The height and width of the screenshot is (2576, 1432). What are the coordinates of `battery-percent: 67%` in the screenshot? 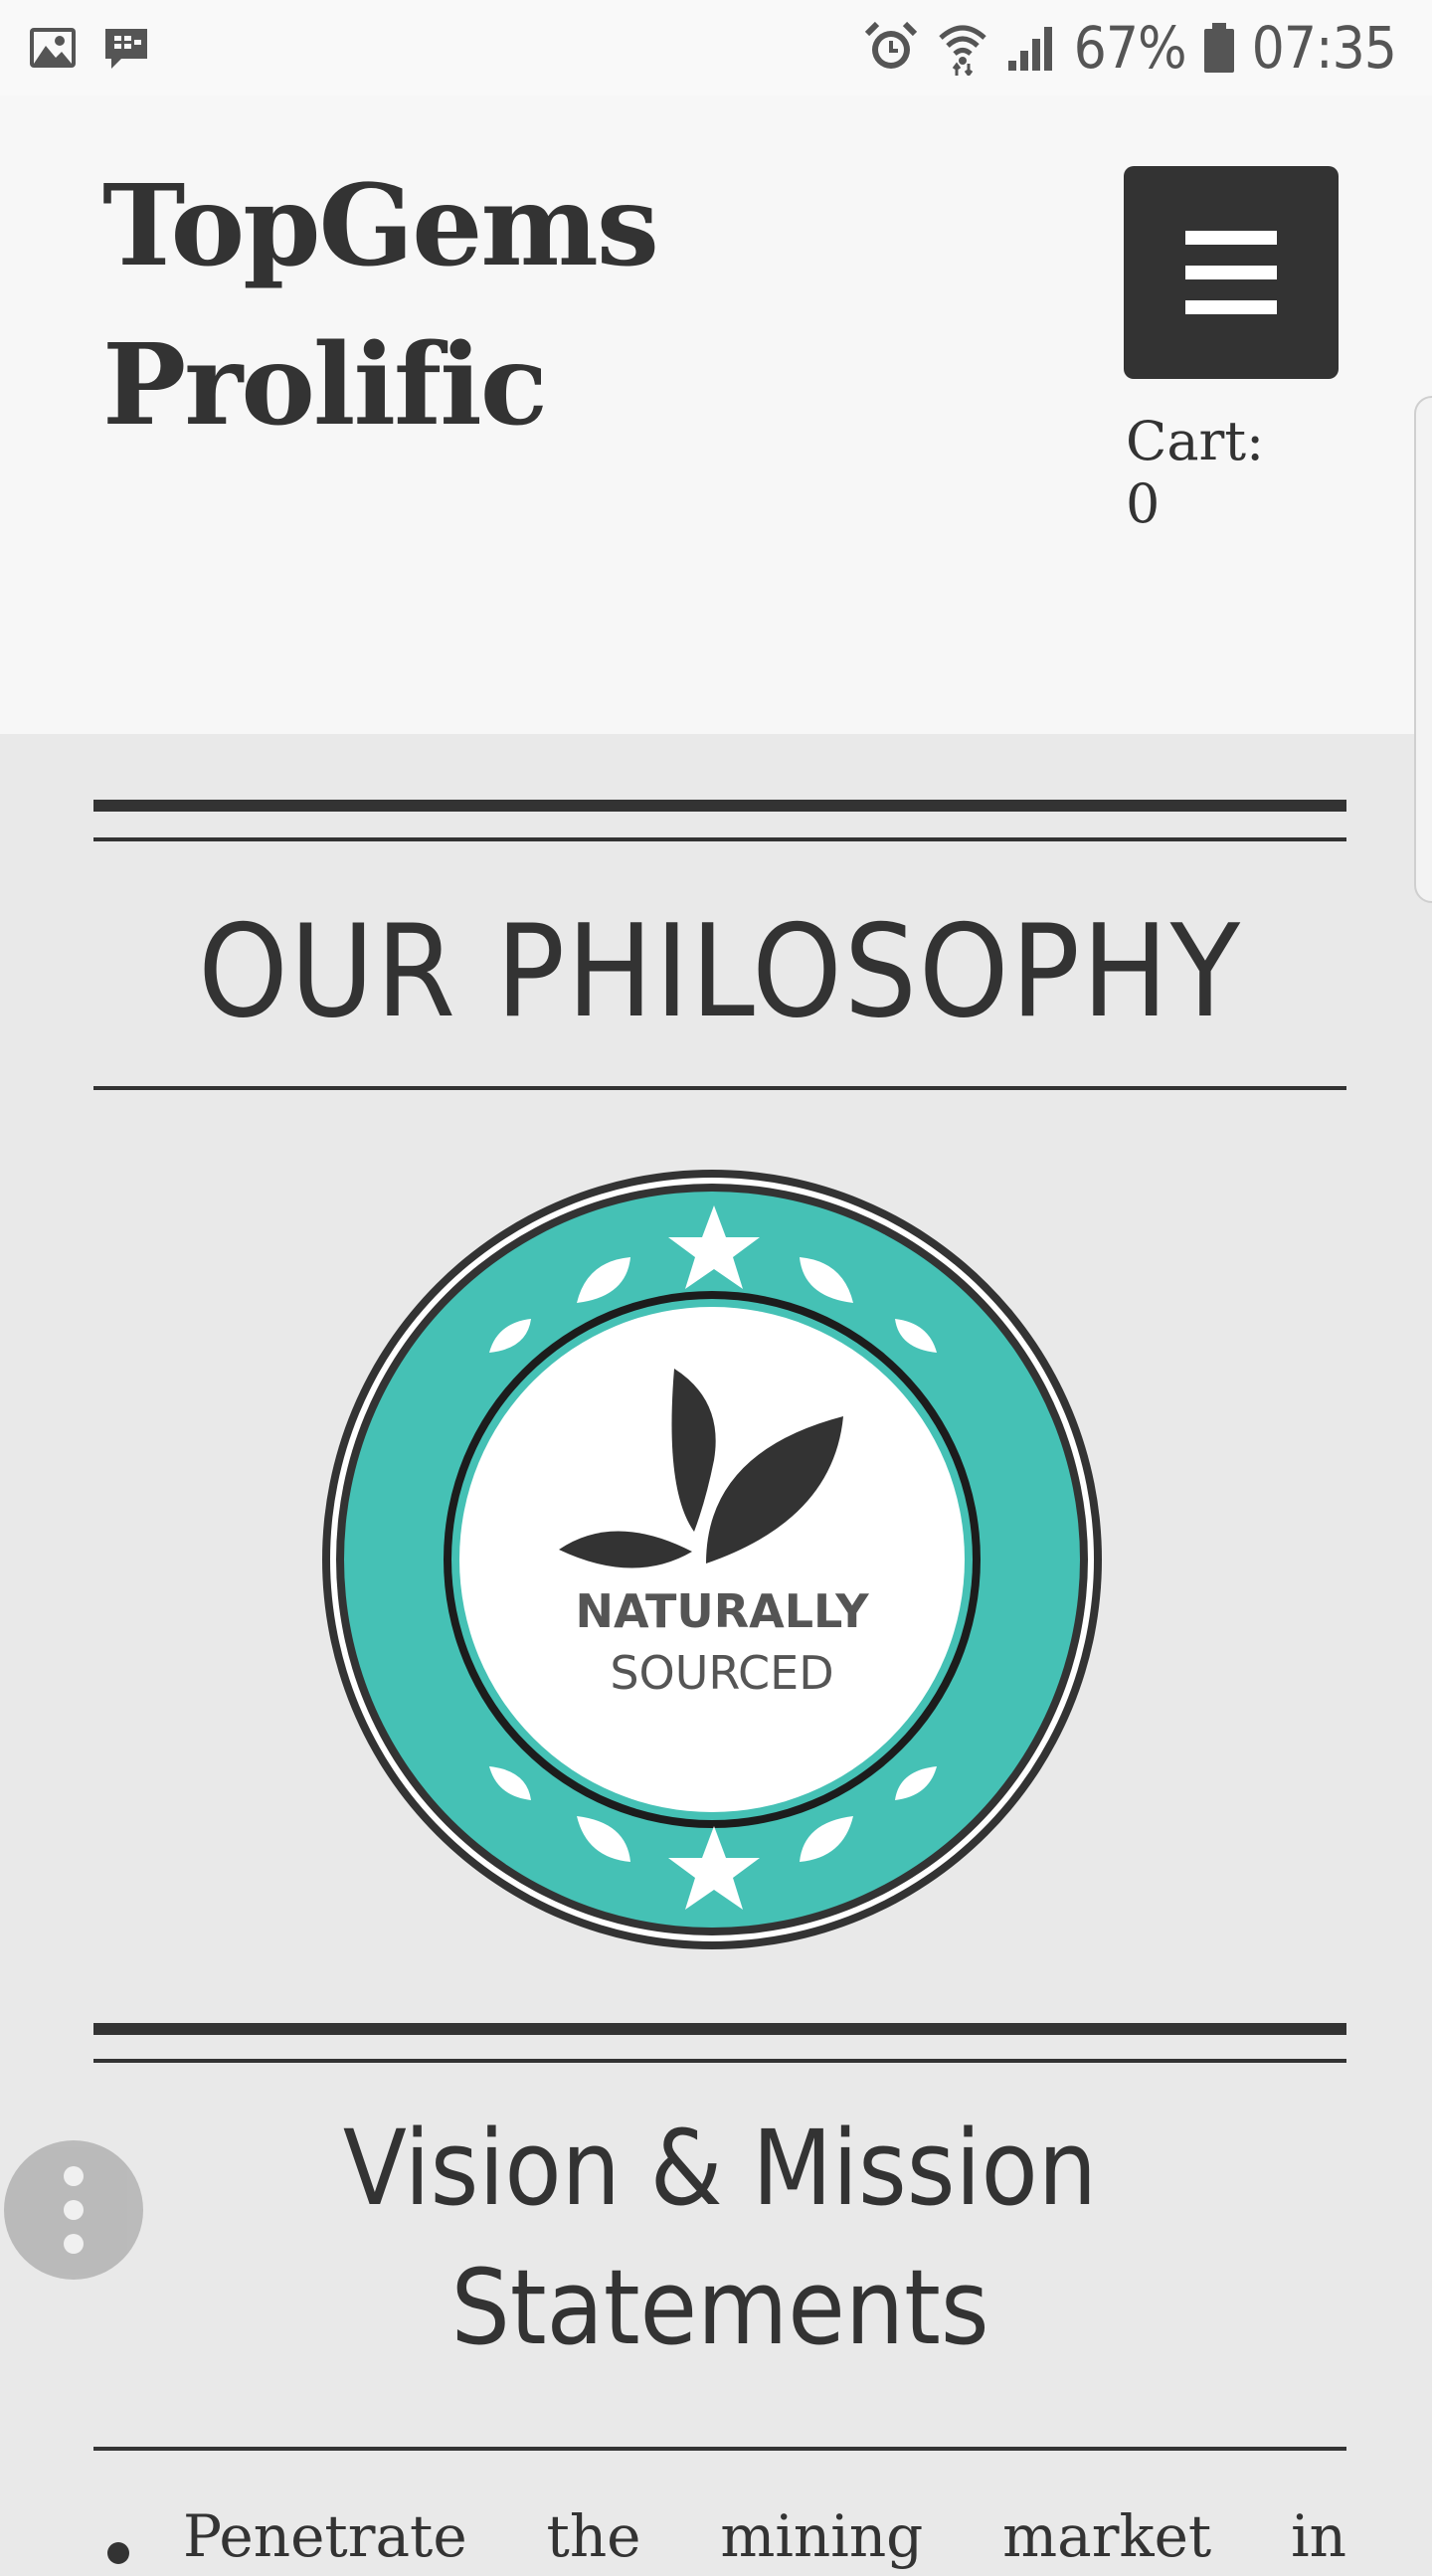 It's located at (1130, 48).